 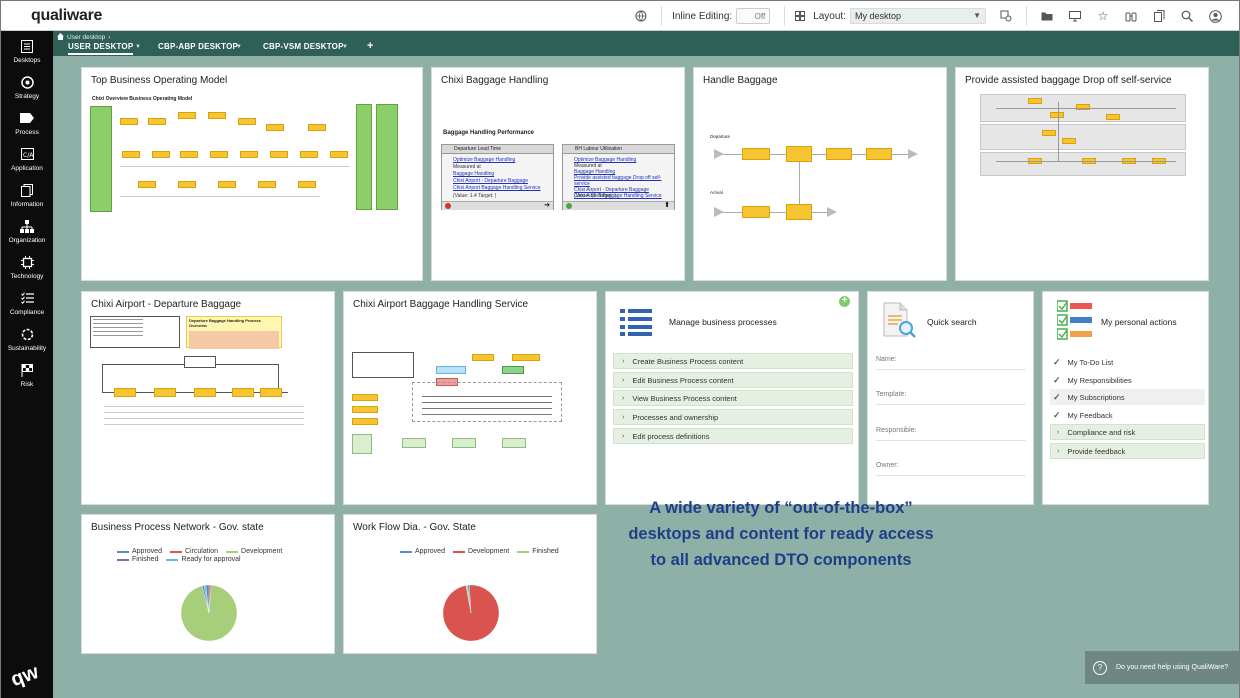 What do you see at coordinates (497, 160) in the screenshot?
I see `kpi-link: Optimize Baggage Handling` at bounding box center [497, 160].